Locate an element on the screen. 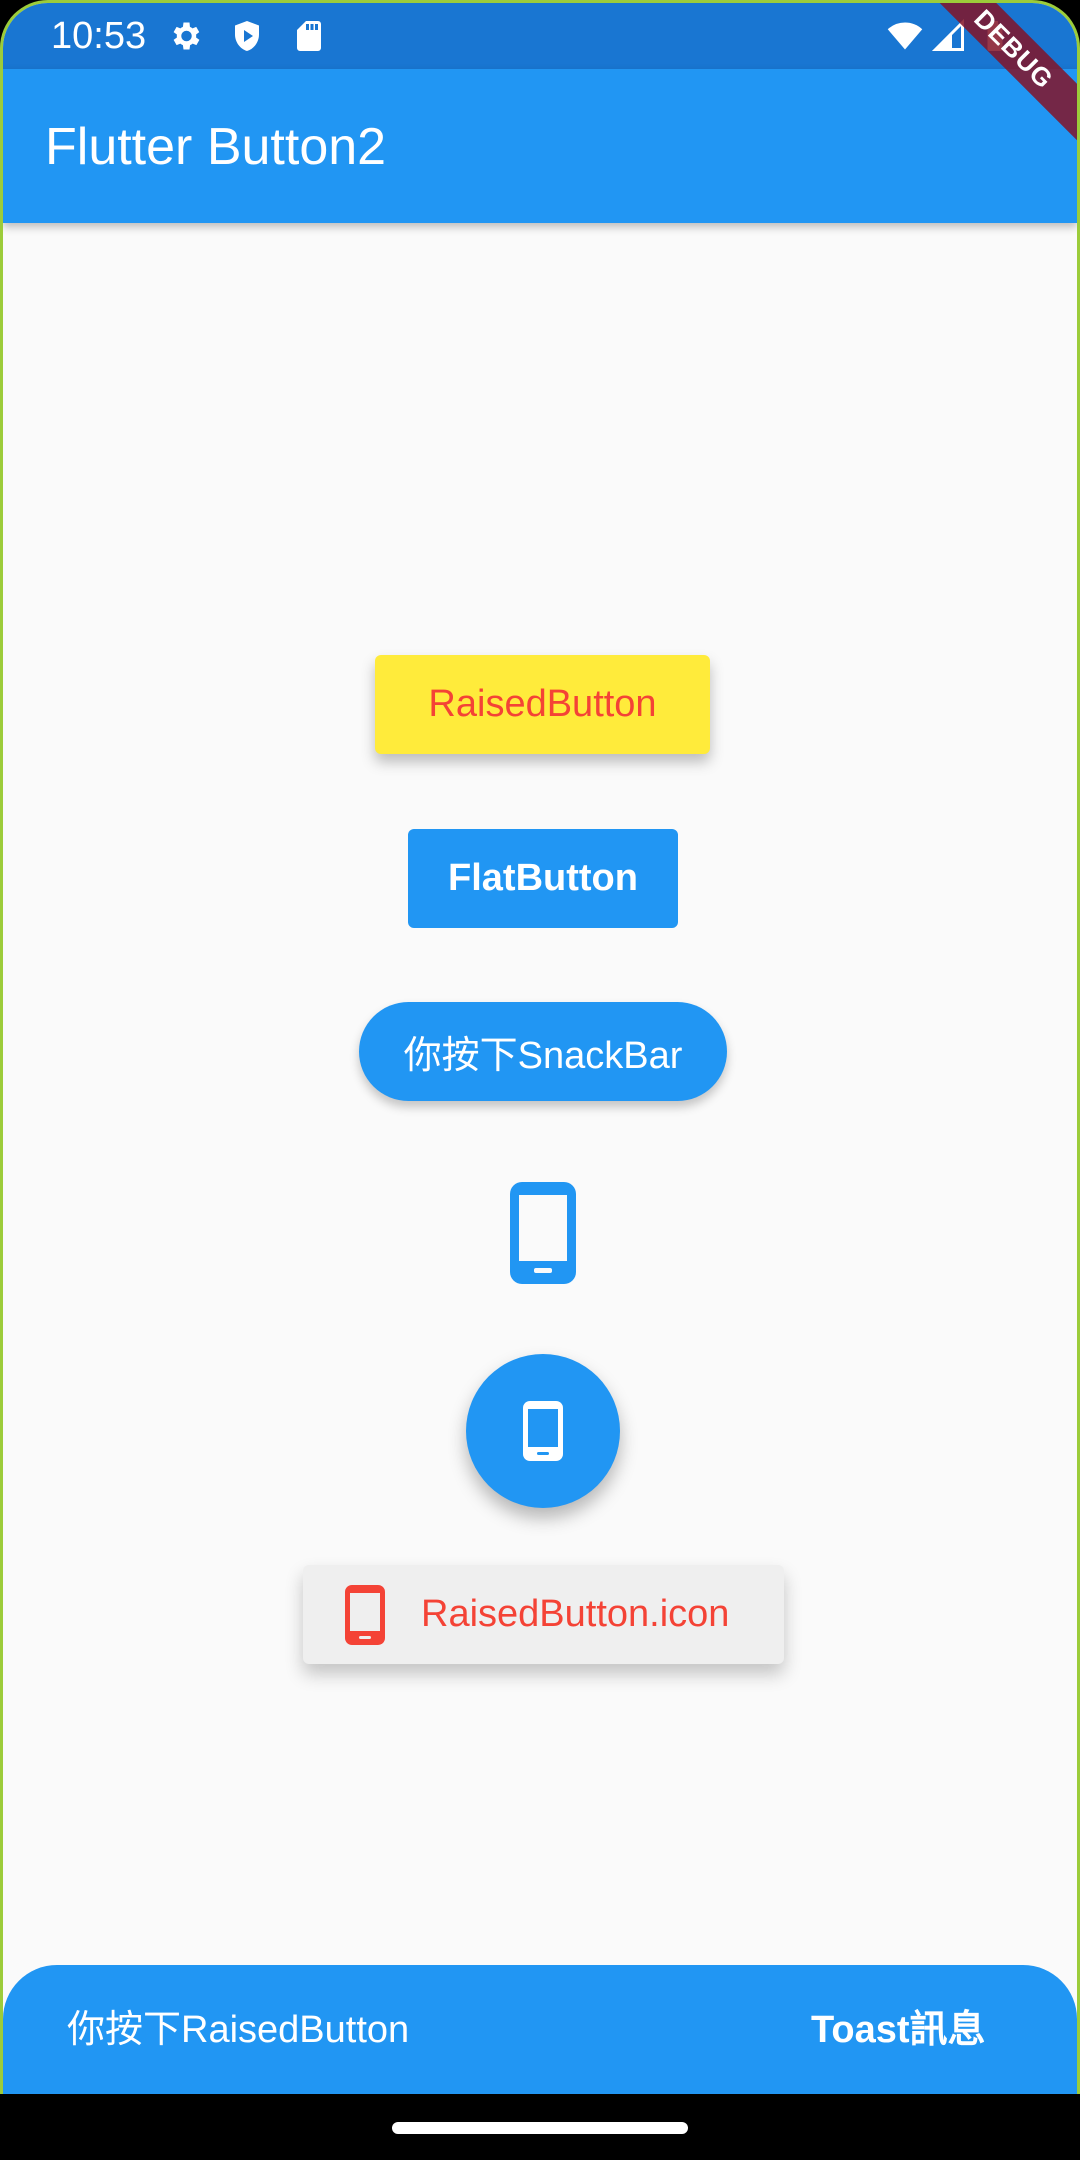 The width and height of the screenshot is (1080, 2160). page-title: Flutter Button2 is located at coordinates (216, 147).